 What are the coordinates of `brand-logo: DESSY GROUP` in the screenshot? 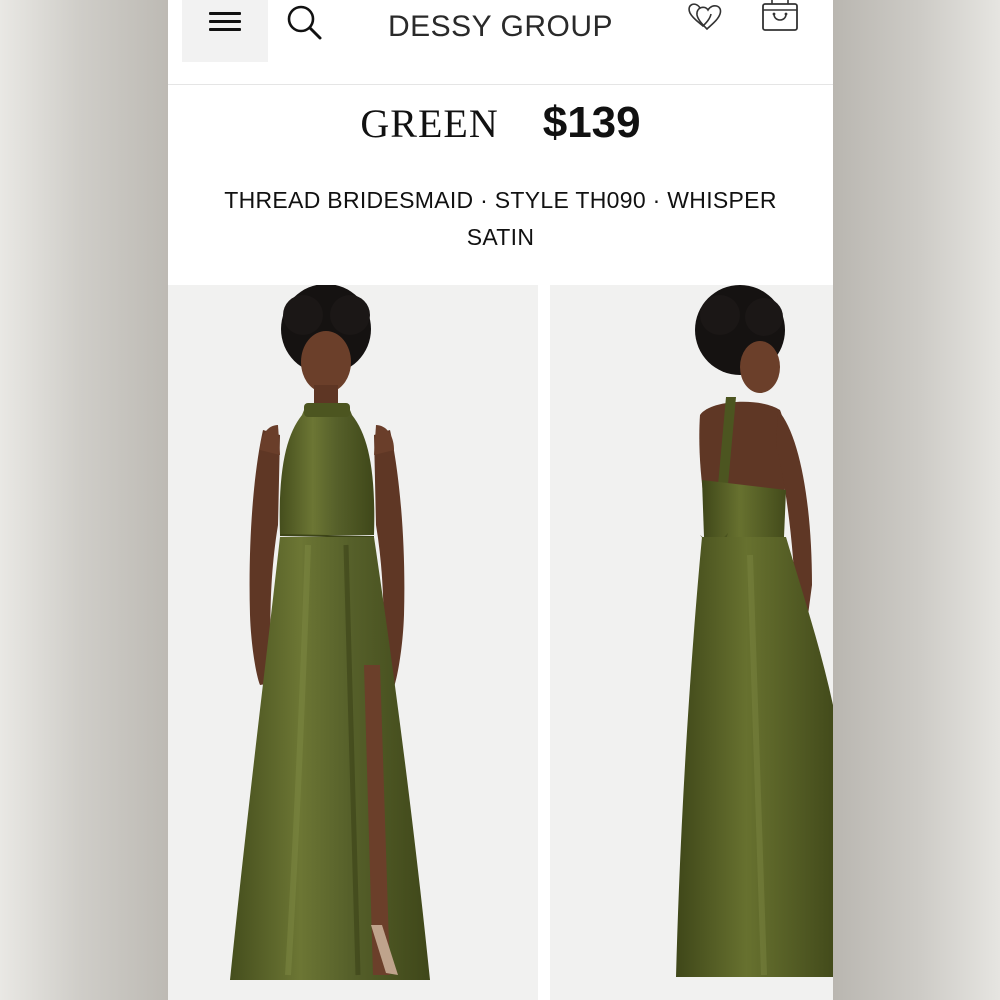 It's located at (500, 27).